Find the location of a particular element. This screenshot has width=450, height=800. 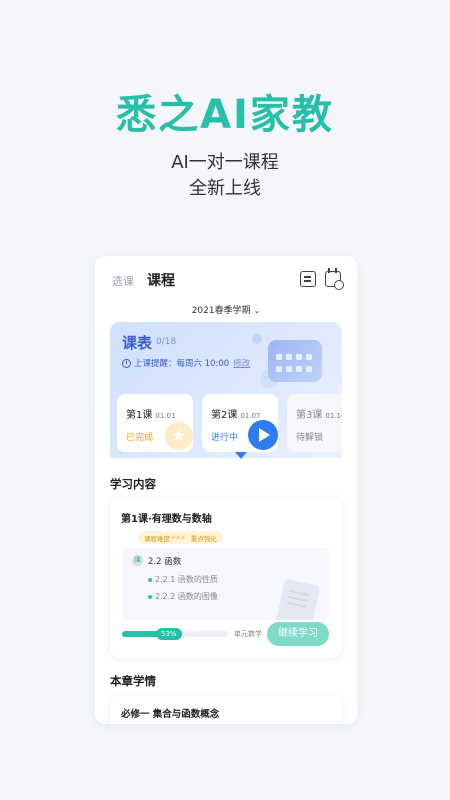

lesson-date: 01.07 is located at coordinates (250, 416).